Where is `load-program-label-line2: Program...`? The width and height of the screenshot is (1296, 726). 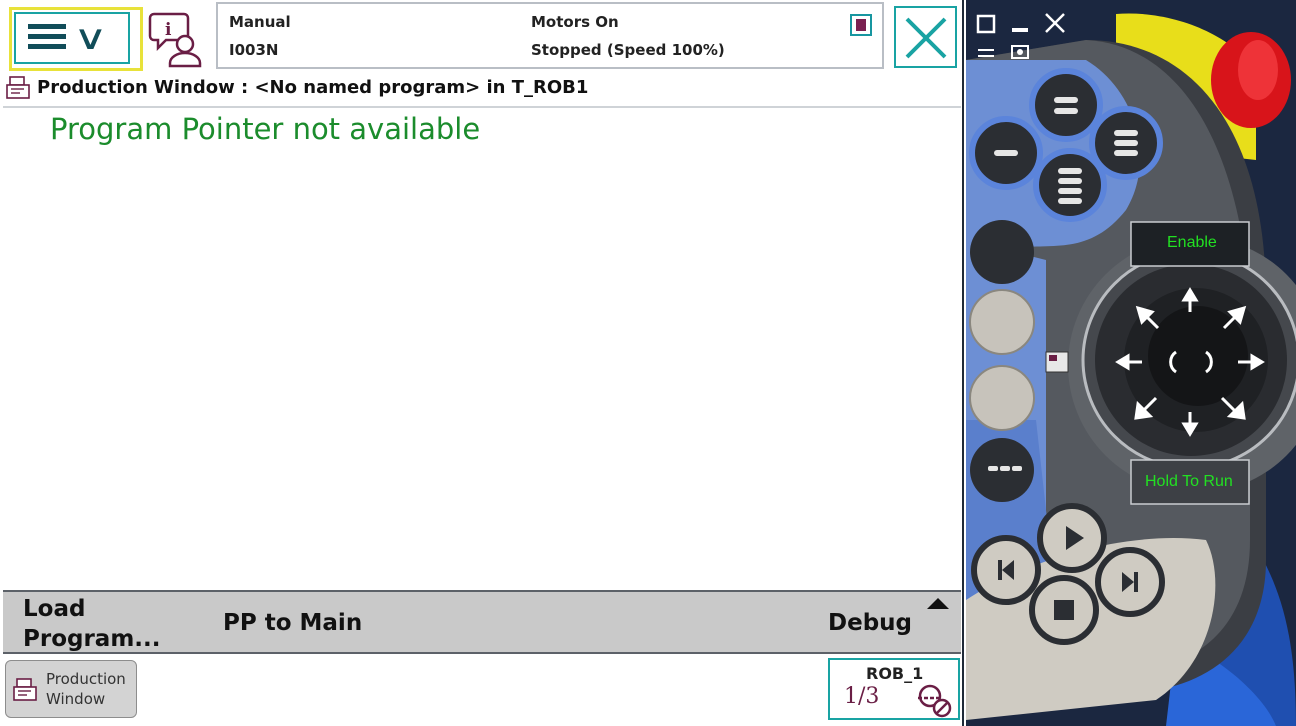 load-program-label-line2: Program... is located at coordinates (92, 639).